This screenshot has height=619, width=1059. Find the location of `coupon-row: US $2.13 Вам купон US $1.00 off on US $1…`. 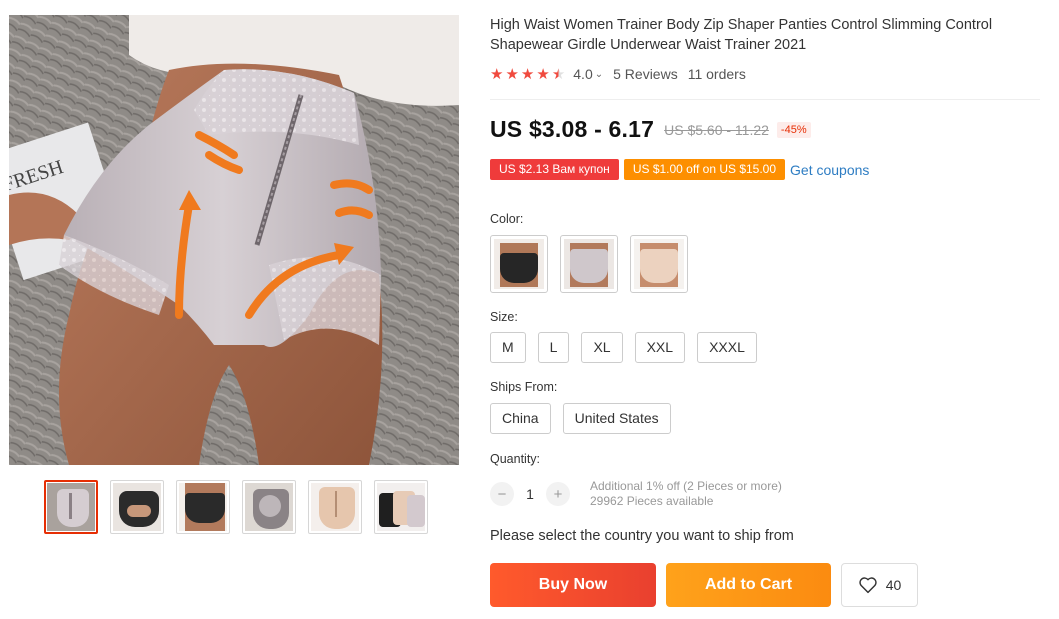

coupon-row: US $2.13 Вам купон US $1.00 off on US $1… is located at coordinates (679, 169).